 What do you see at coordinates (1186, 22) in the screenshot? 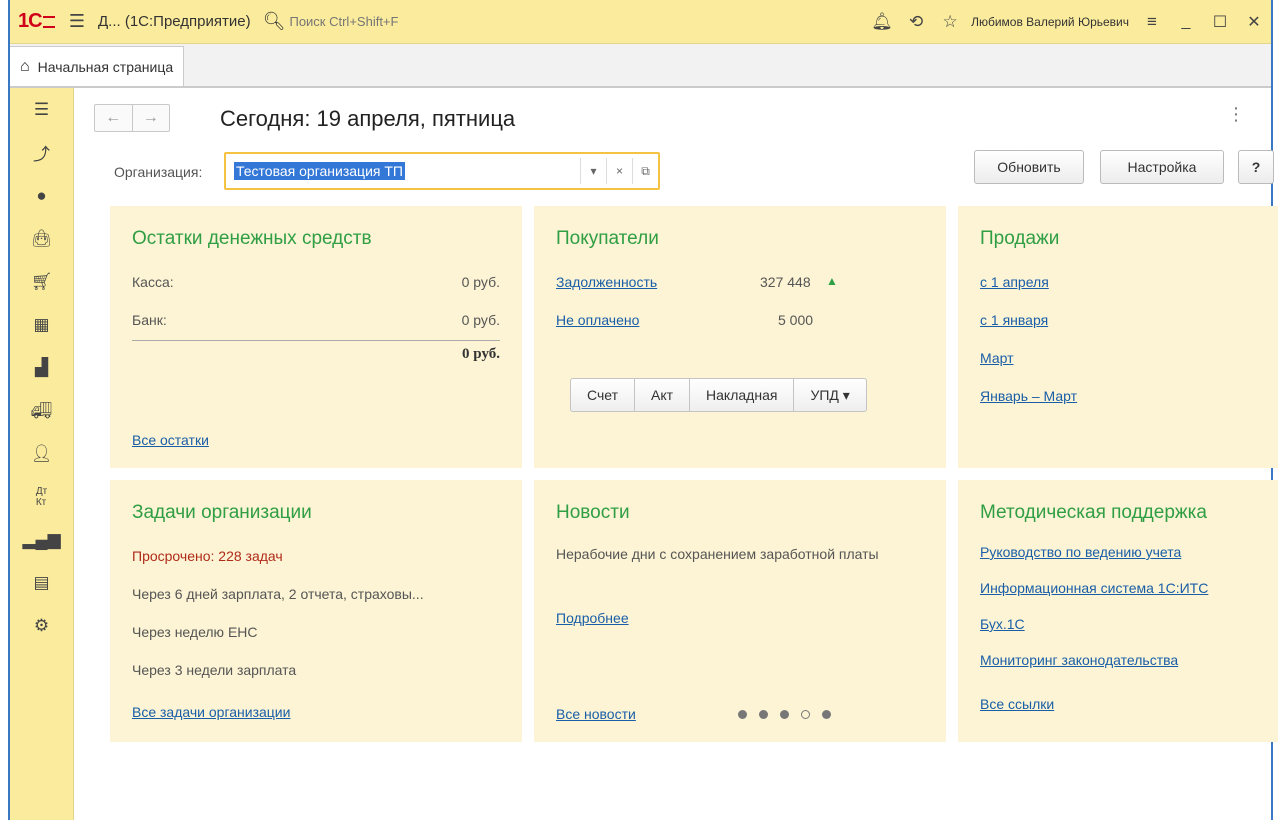
I see `minimize-icon: _` at bounding box center [1186, 22].